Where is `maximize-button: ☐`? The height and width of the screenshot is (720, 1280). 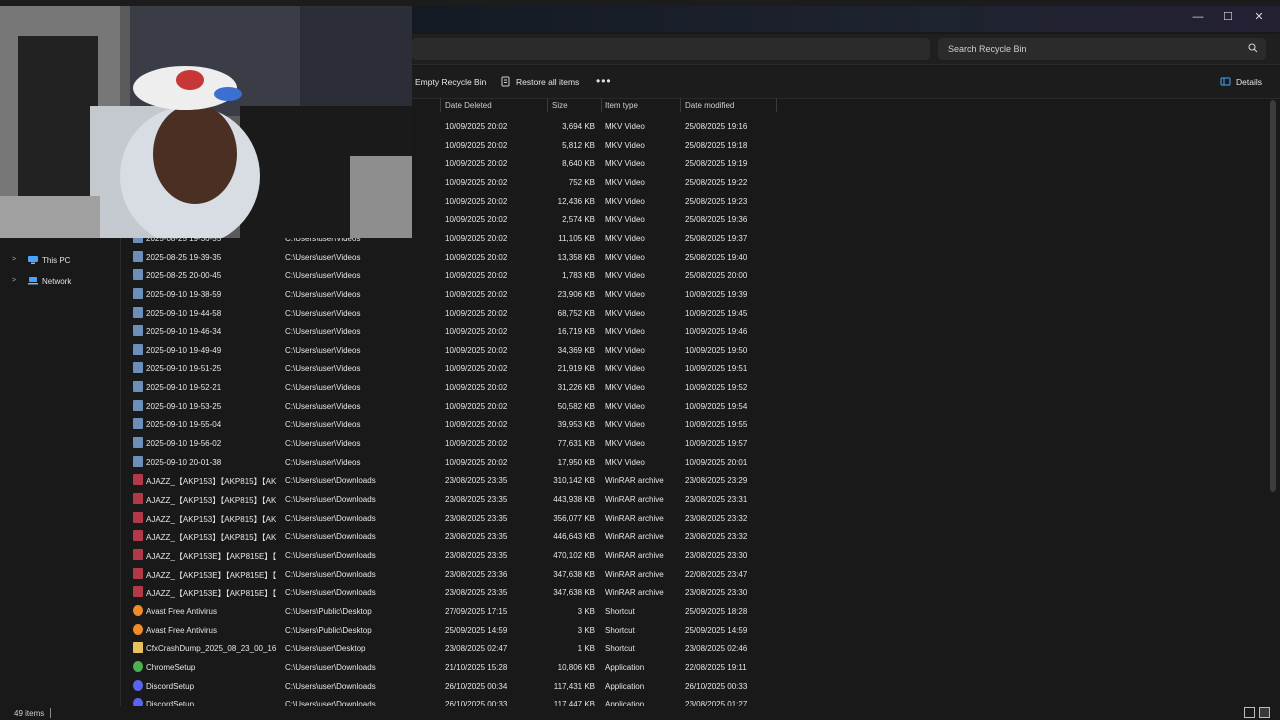 maximize-button: ☐ is located at coordinates (1228, 17).